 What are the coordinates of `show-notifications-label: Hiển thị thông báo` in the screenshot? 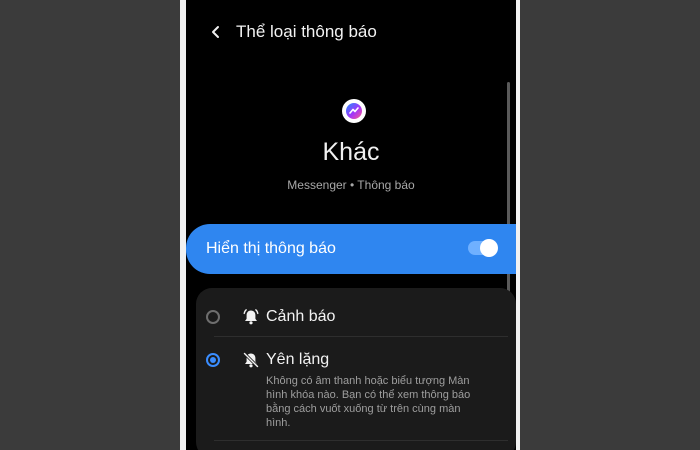 It's located at (271, 248).